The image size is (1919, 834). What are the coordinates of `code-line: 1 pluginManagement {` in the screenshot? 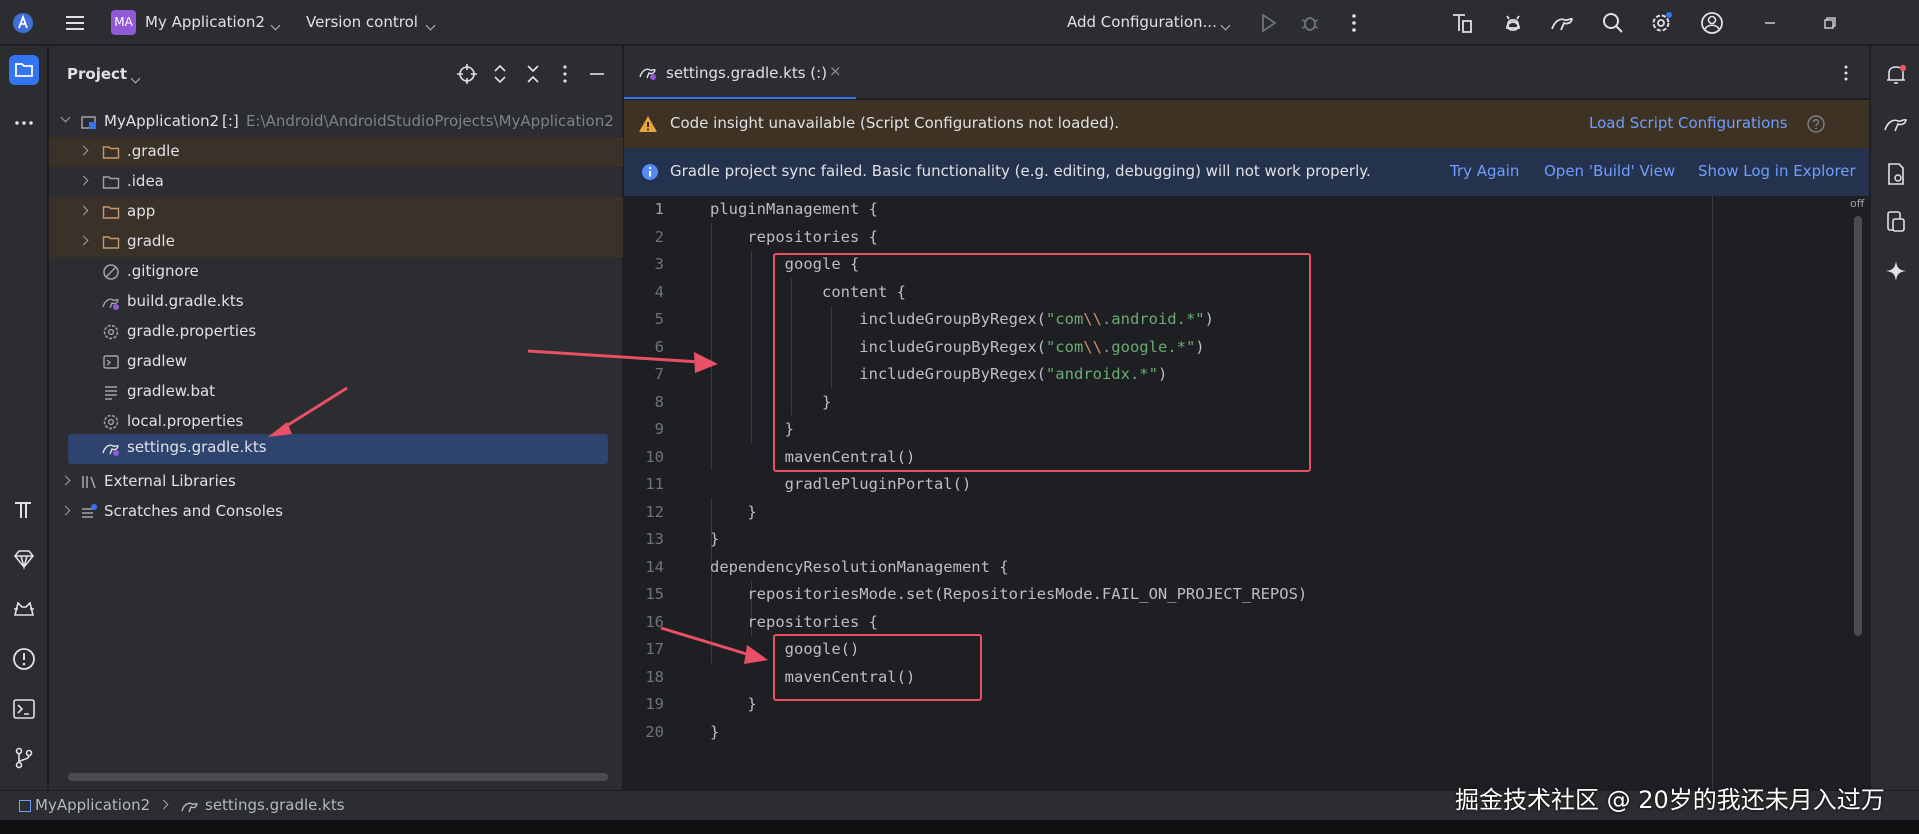 It's located at (1246, 210).